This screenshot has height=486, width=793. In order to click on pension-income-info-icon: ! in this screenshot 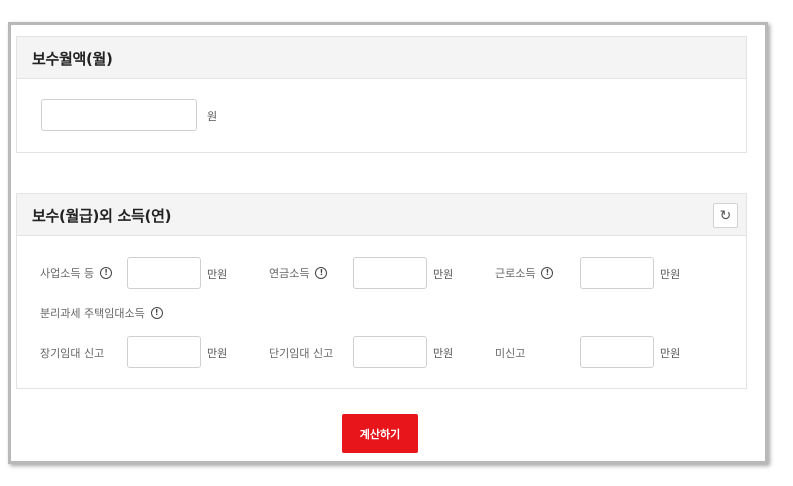, I will do `click(321, 273)`.